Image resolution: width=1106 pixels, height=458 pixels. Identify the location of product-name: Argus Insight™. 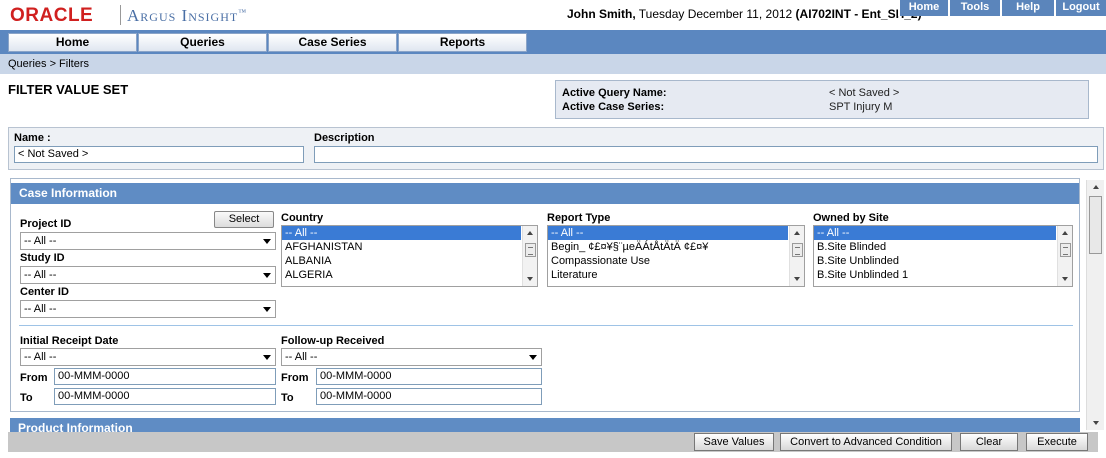
(187, 16).